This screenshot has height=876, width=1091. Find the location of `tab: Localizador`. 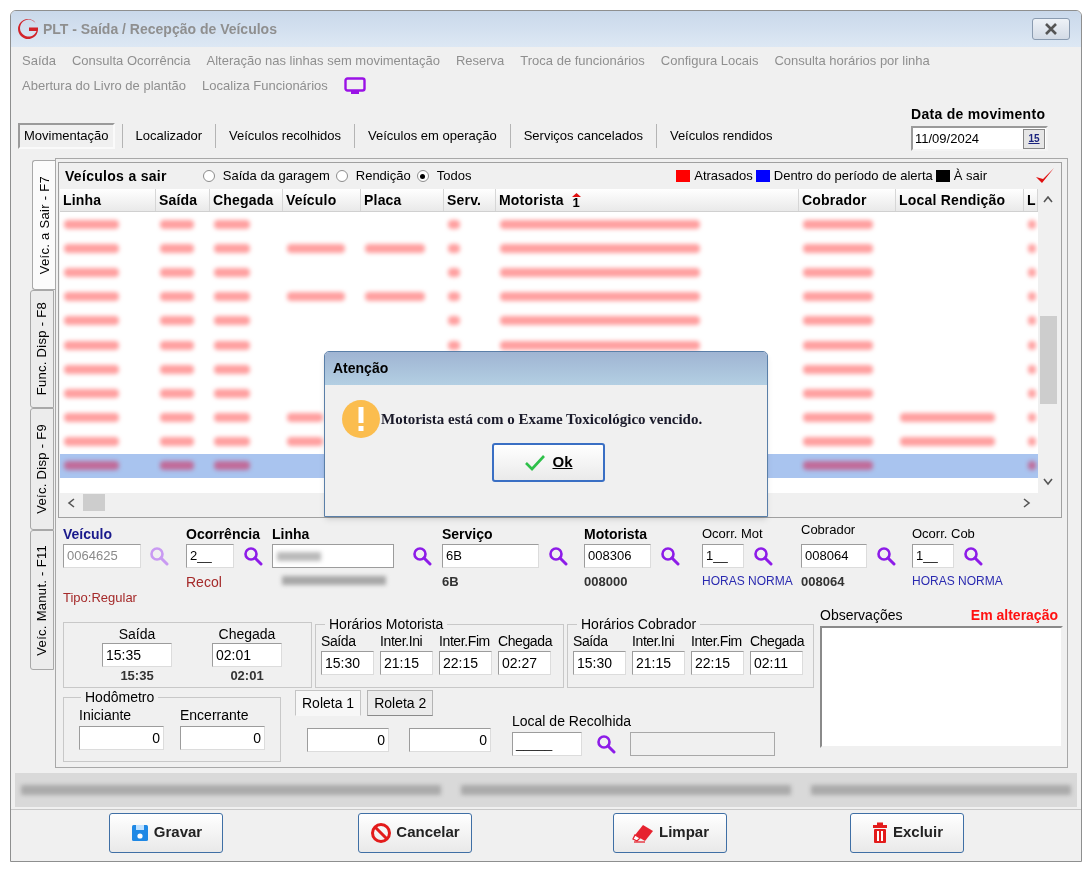

tab: Localizador is located at coordinates (169, 136).